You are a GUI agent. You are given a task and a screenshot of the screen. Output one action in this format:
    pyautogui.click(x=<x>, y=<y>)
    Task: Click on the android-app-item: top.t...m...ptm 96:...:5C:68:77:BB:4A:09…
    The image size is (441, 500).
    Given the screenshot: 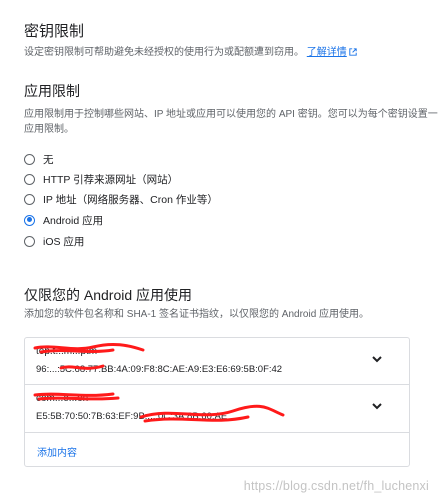 What is the action you would take?
    pyautogui.click(x=217, y=361)
    